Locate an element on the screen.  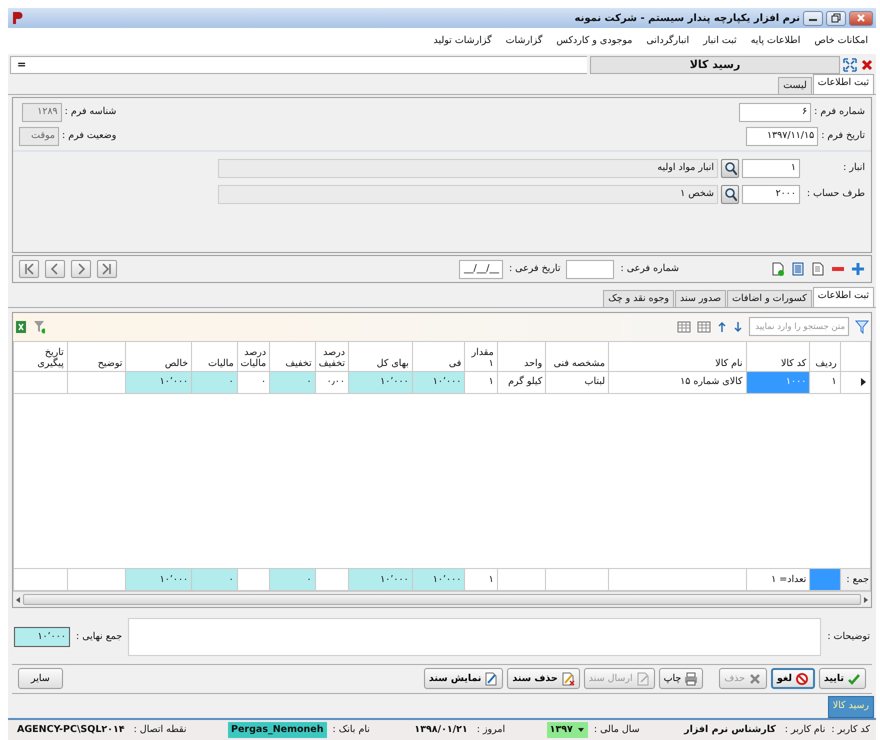
column-header: خالص is located at coordinates (159, 356).